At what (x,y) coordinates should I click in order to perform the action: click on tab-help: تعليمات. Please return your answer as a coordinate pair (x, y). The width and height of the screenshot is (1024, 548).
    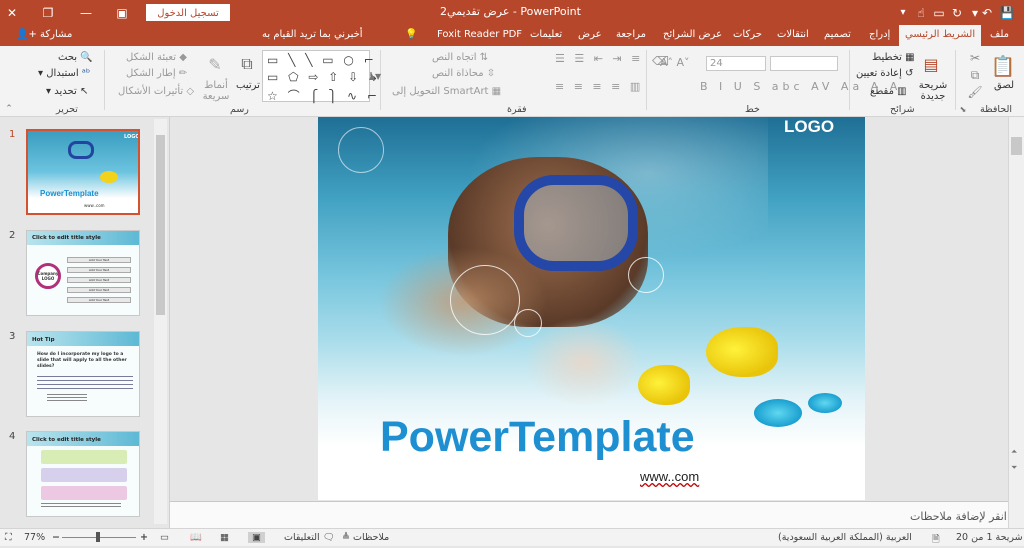
    Looking at the image, I should click on (546, 34).